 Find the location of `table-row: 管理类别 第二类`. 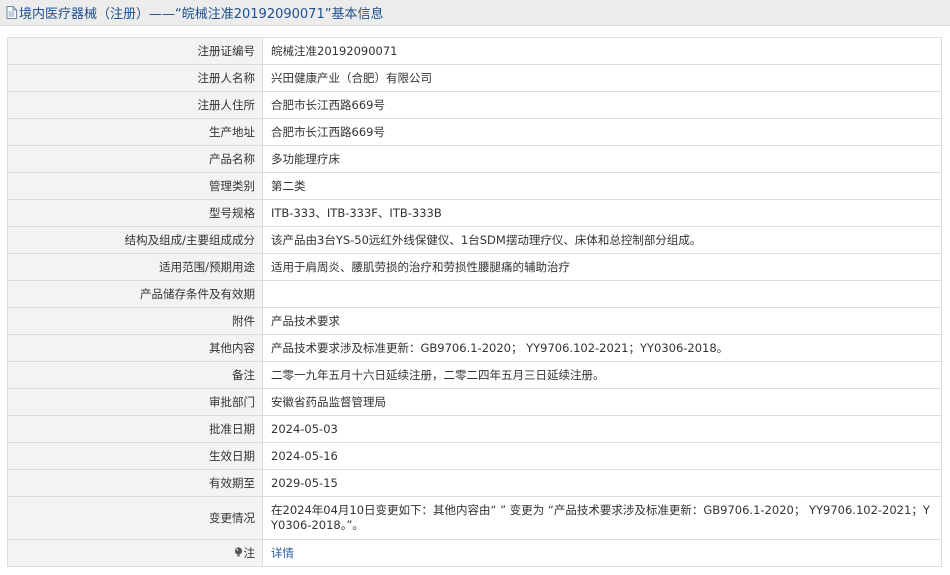

table-row: 管理类别 第二类 is located at coordinates (474, 186).